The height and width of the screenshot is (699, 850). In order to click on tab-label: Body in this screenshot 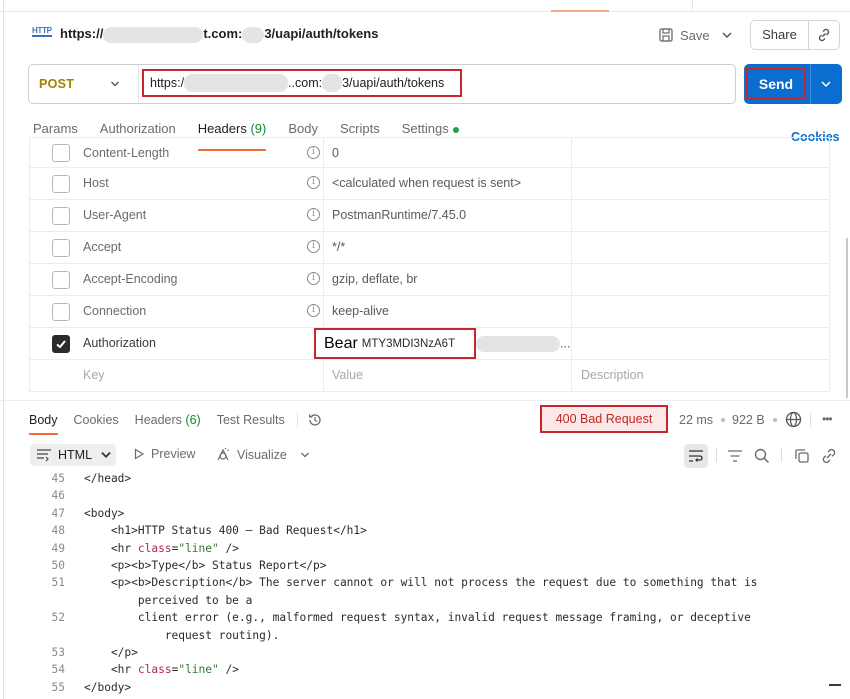, I will do `click(303, 128)`.